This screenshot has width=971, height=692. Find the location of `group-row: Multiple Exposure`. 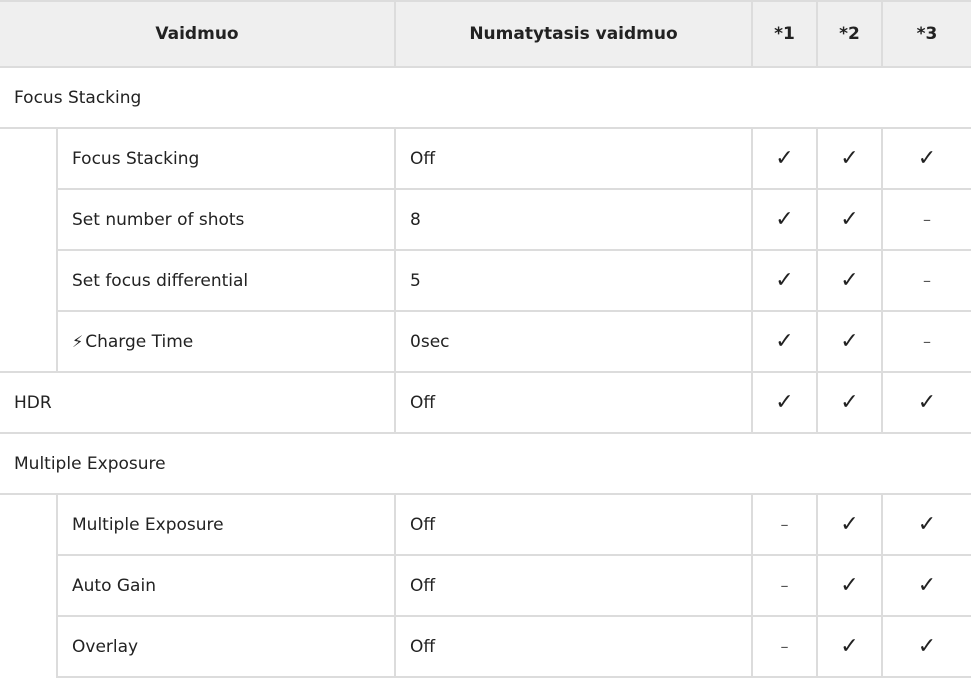

group-row: Multiple Exposure is located at coordinates (485, 463).